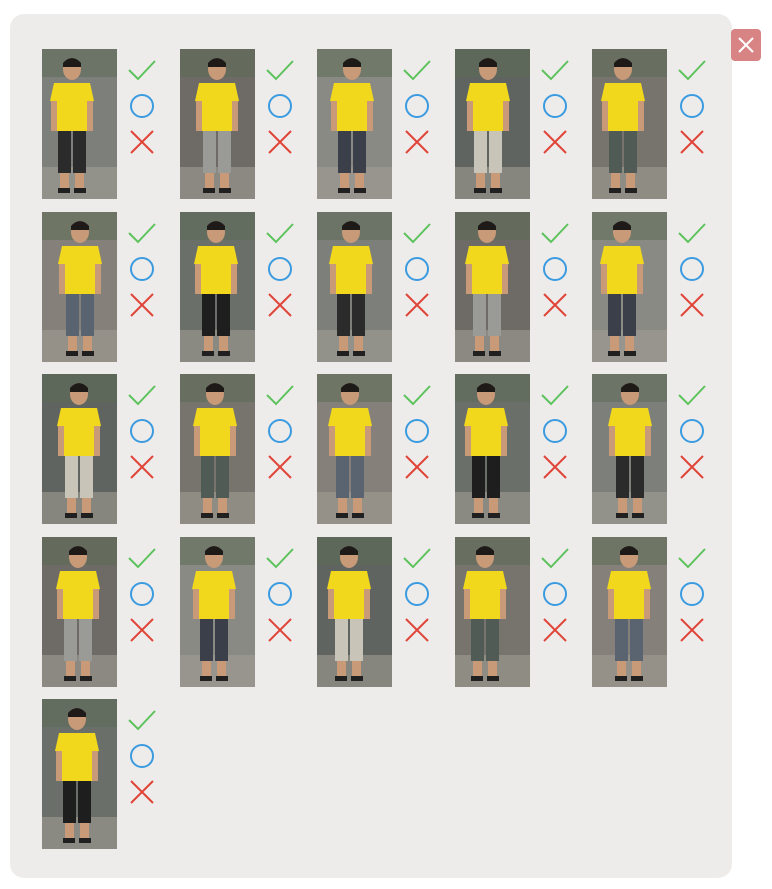 Image resolution: width=772 pixels, height=889 pixels. Describe the element at coordinates (746, 45) in the screenshot. I see `close-button` at that location.